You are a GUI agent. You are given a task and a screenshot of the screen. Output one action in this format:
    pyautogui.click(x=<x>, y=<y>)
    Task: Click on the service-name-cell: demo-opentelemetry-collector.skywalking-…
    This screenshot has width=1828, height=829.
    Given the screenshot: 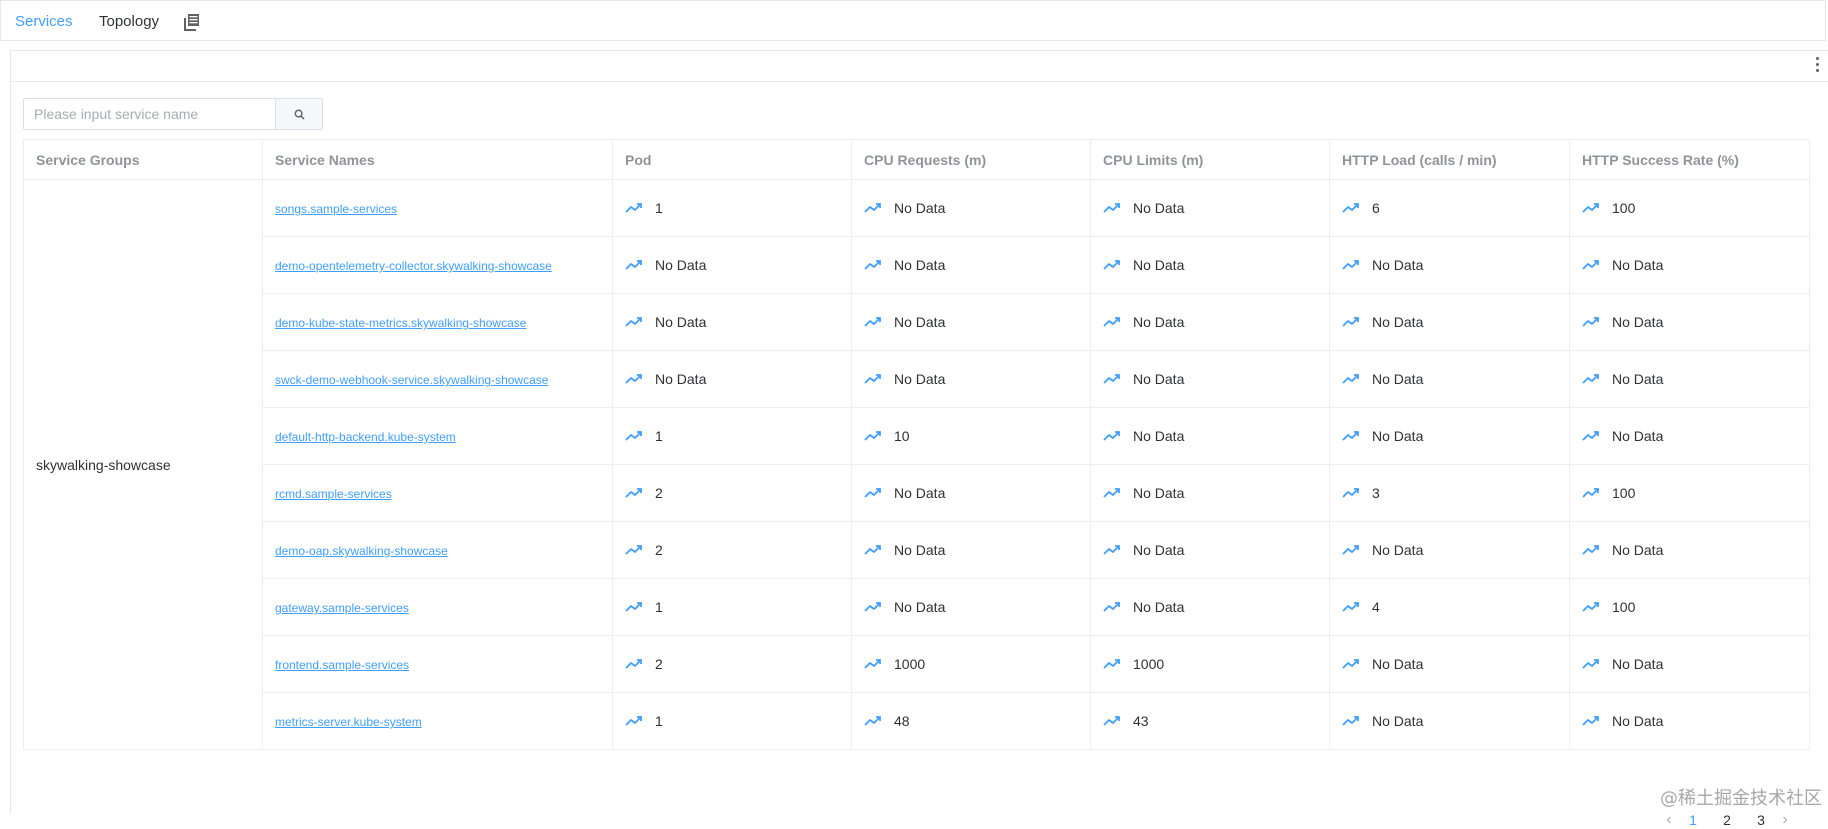 What is the action you would take?
    pyautogui.click(x=437, y=265)
    